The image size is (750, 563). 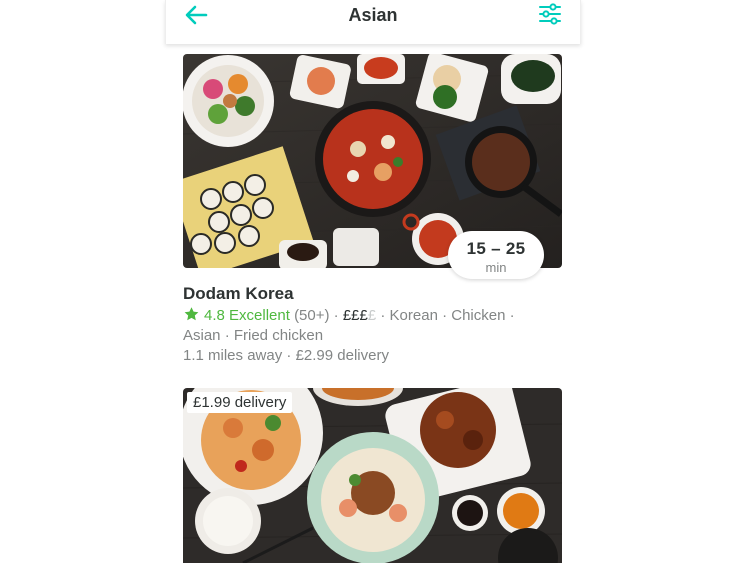 I want to click on delivery-time-badge: 15 – 25 min, so click(x=496, y=255).